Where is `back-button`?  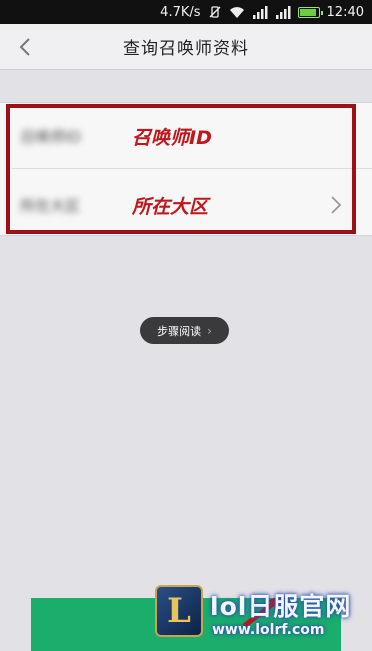 back-button is located at coordinates (25, 47).